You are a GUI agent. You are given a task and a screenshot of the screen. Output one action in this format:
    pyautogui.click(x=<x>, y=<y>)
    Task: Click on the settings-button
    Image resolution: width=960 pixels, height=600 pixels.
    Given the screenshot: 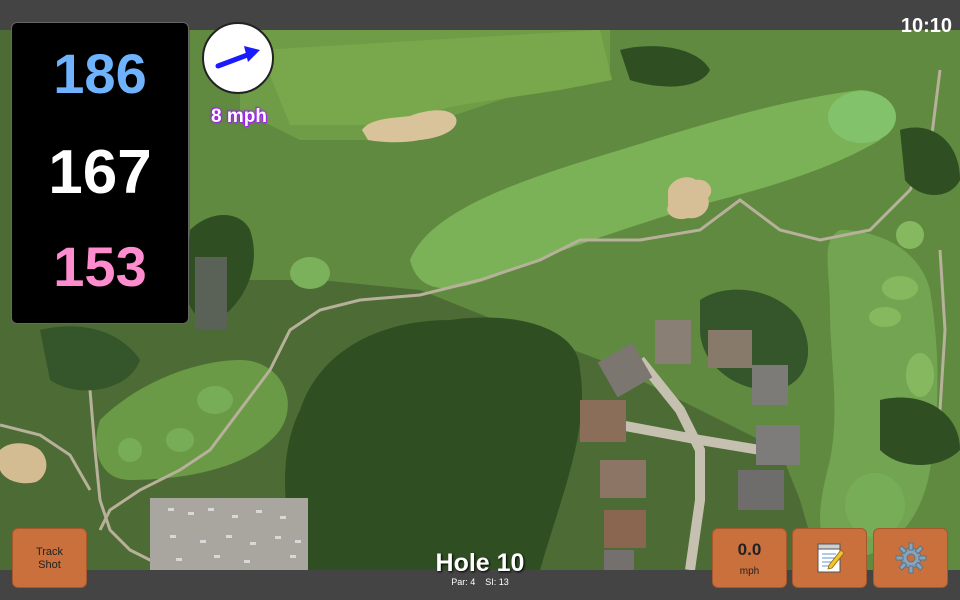 What is the action you would take?
    pyautogui.click(x=910, y=558)
    